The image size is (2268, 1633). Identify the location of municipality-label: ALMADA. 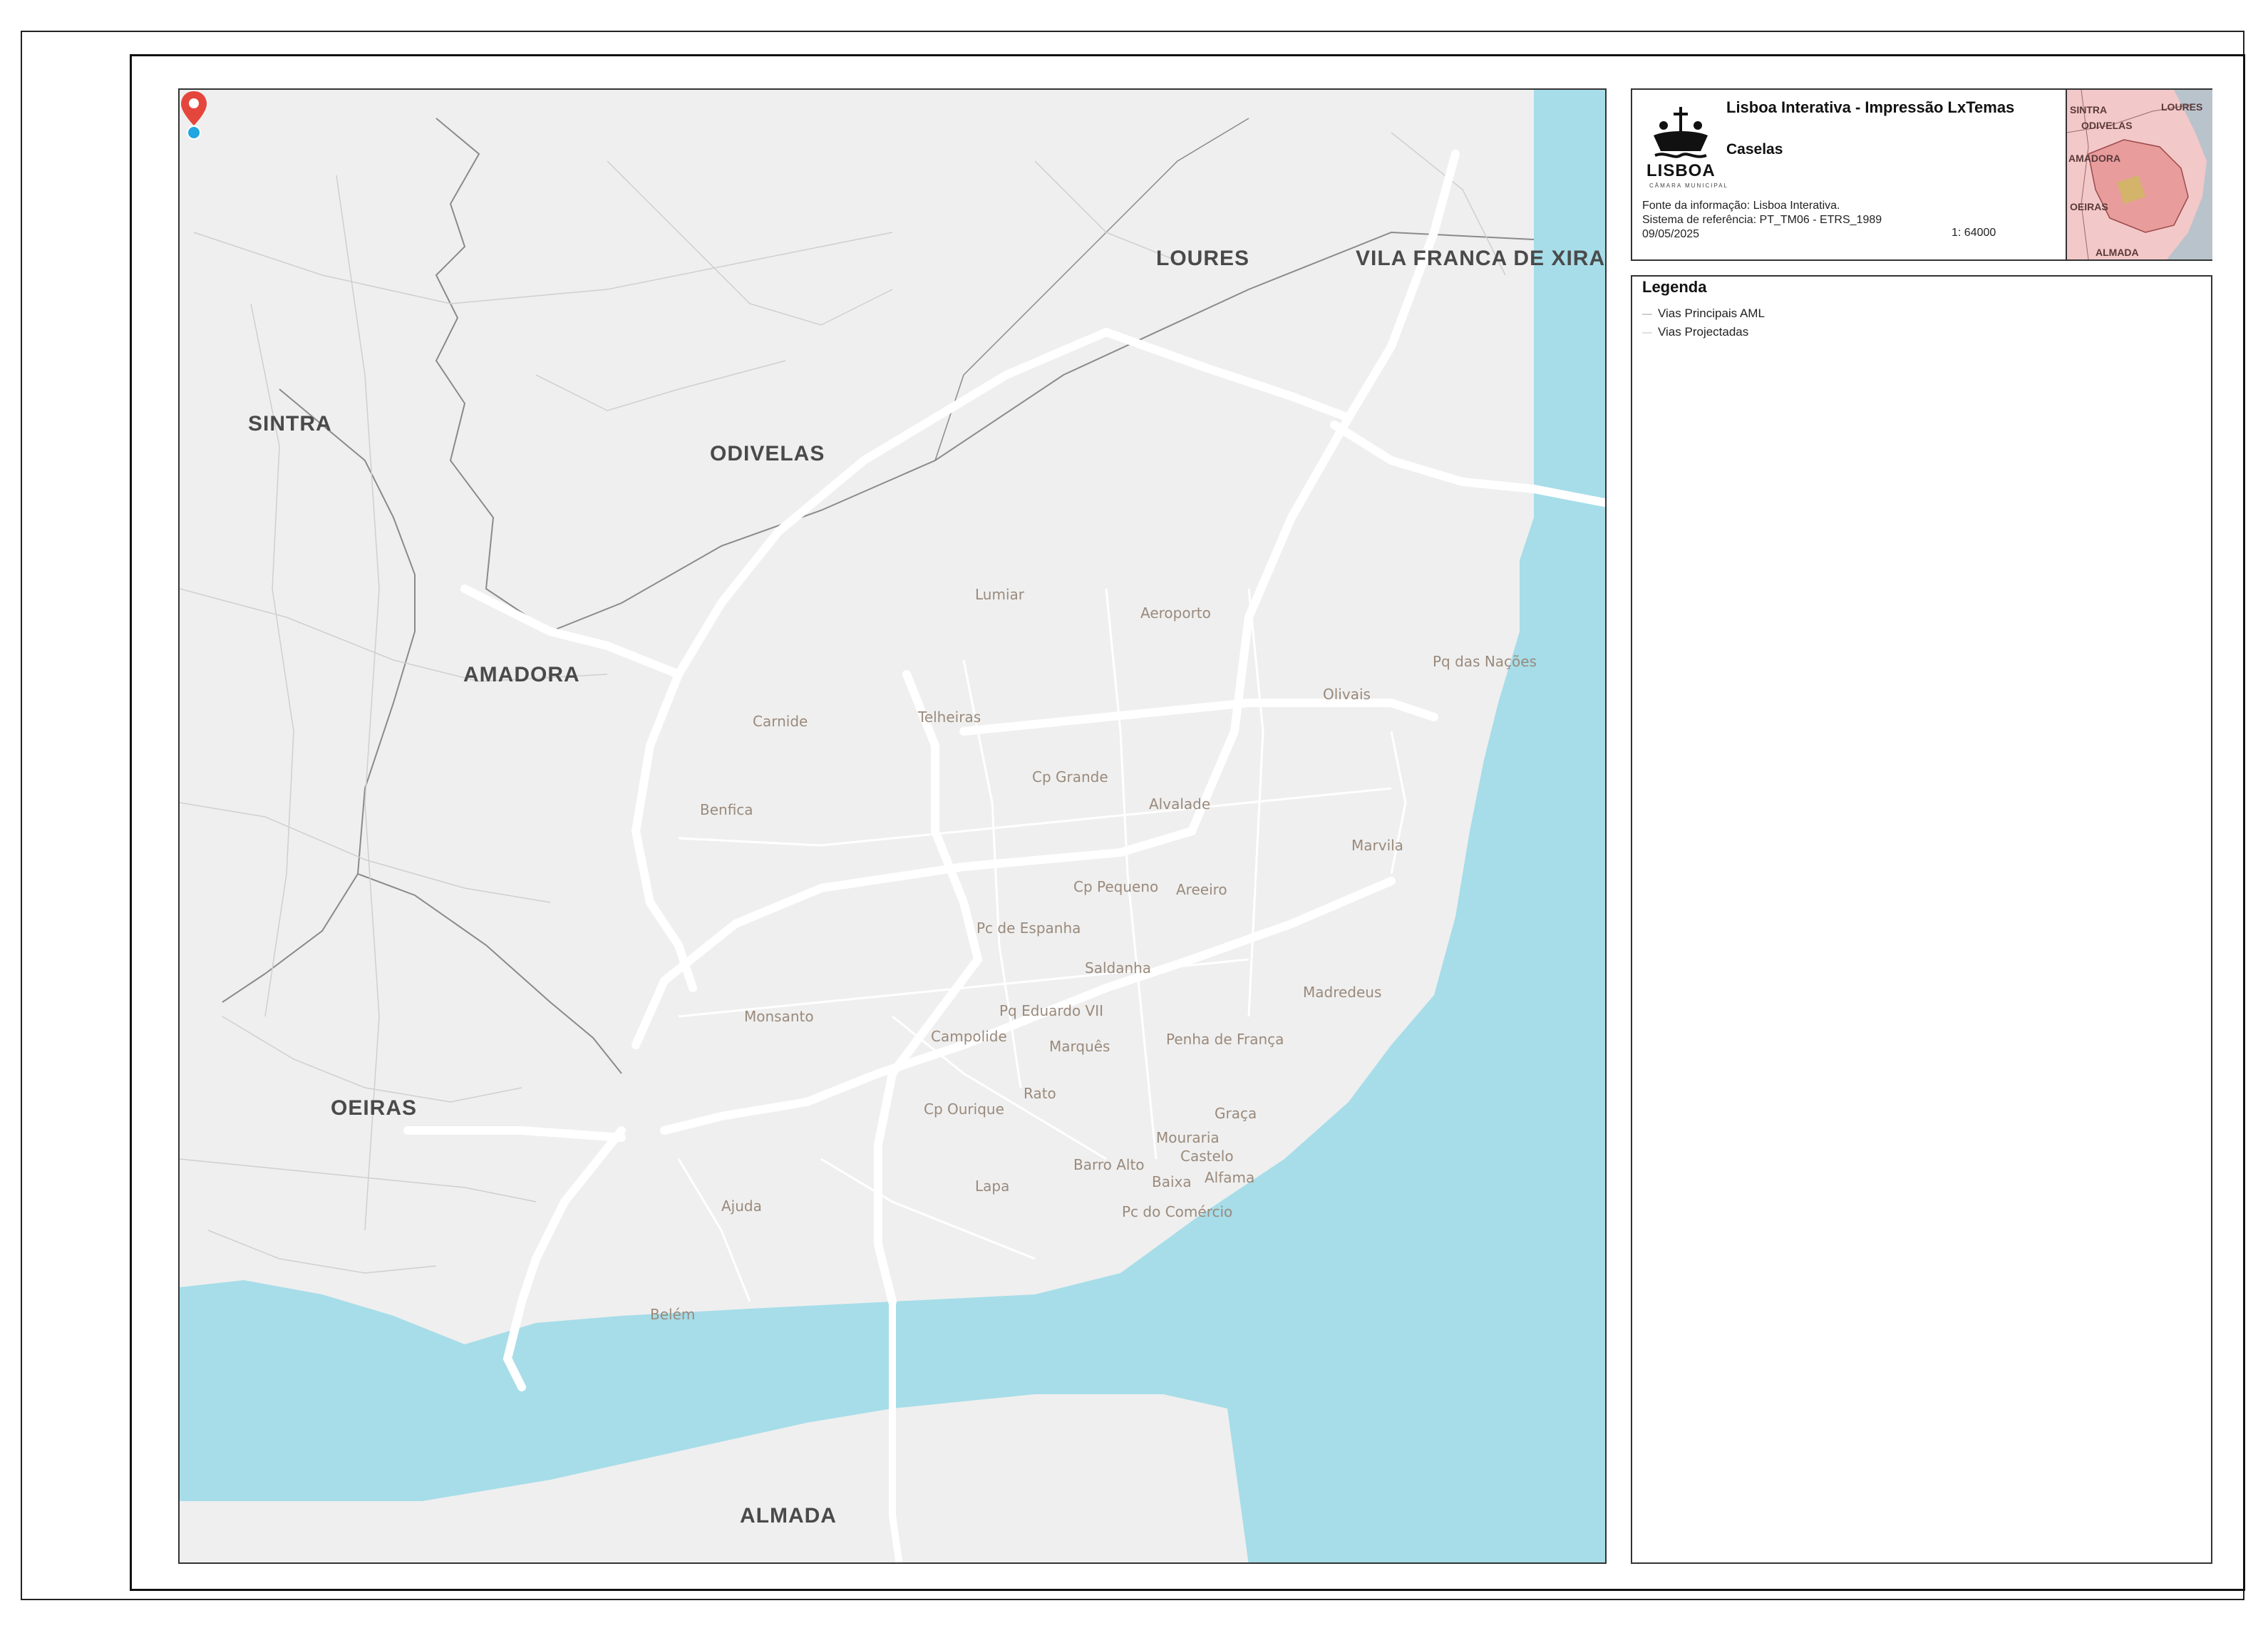
(788, 1516).